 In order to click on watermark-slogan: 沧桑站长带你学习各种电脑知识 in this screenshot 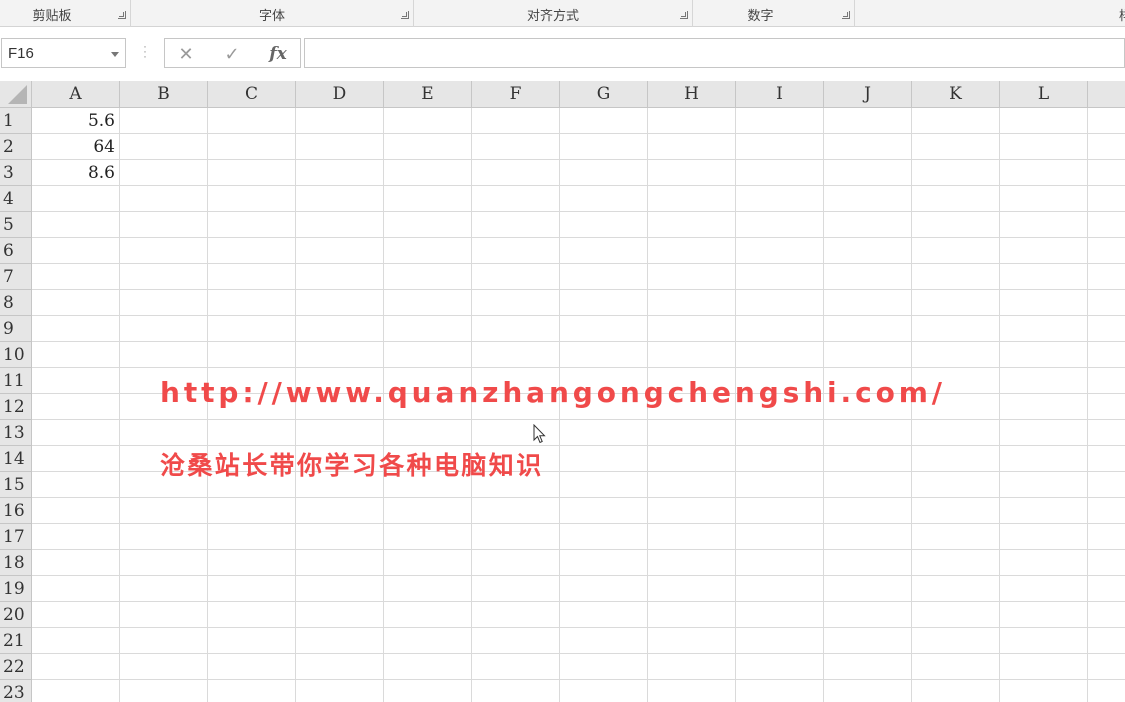, I will do `click(352, 465)`.